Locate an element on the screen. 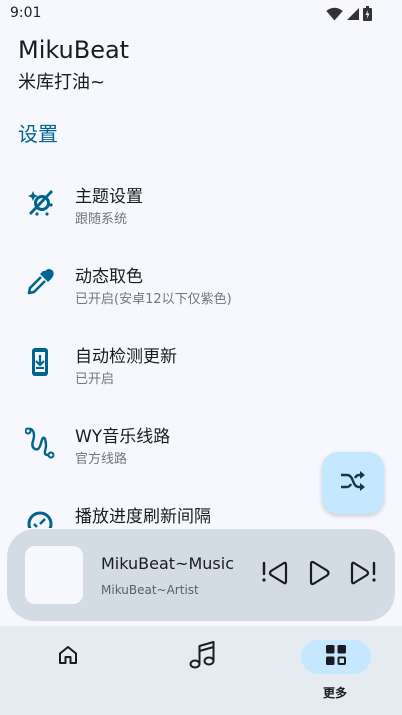 Image resolution: width=402 pixels, height=715 pixels. nav-item-more: 更多 is located at coordinates (335, 670).